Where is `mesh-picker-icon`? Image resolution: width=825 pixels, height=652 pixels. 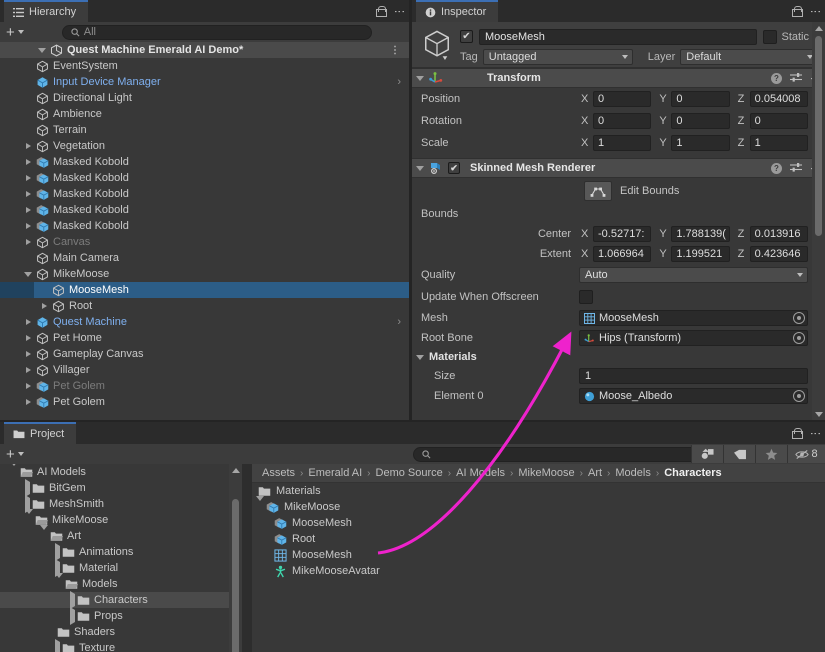
mesh-picker-icon is located at coordinates (799, 318).